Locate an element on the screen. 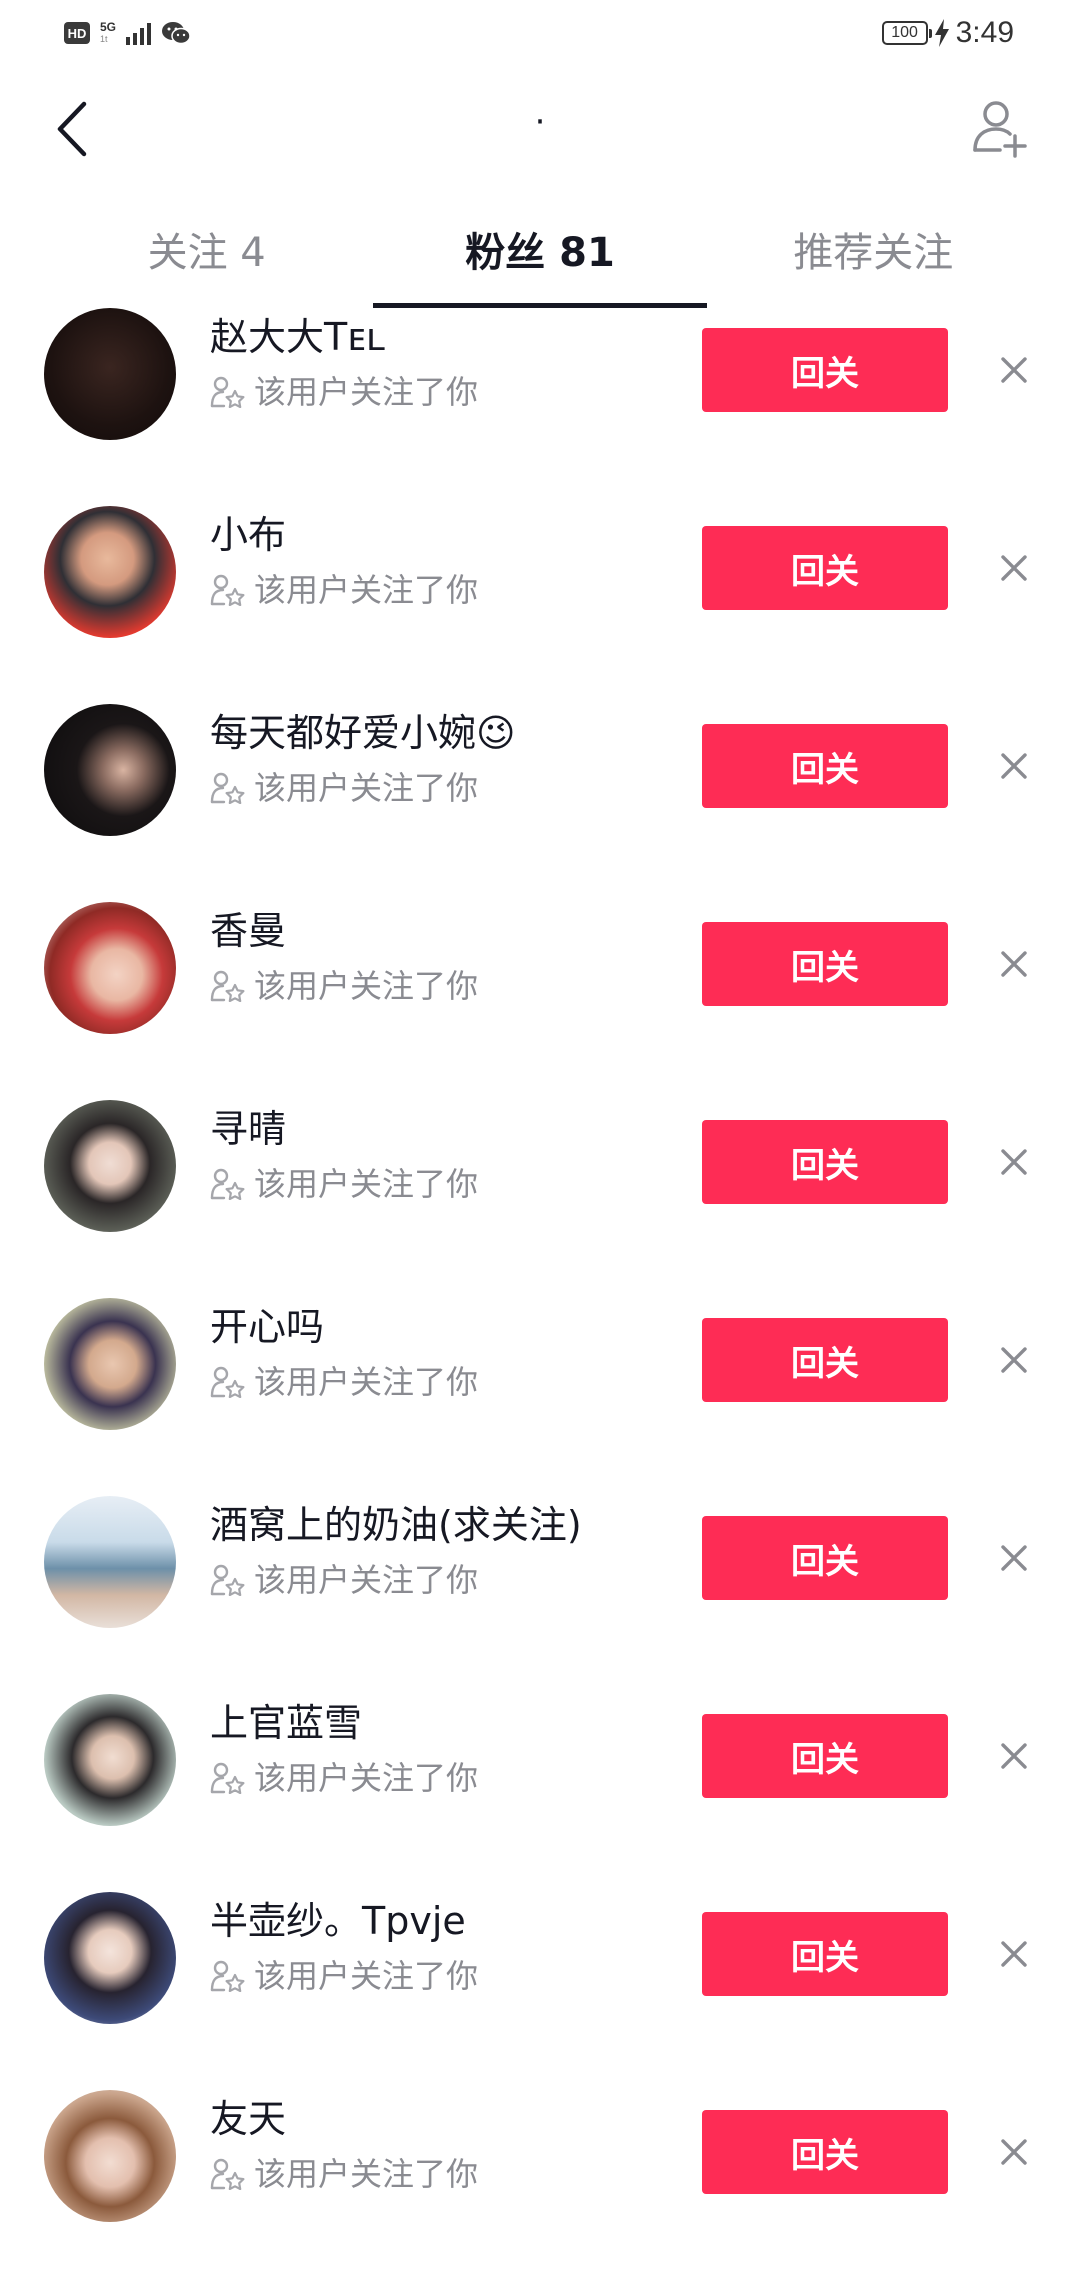 This screenshot has height=2288, width=1080. add-user-icon is located at coordinates (1000, 129).